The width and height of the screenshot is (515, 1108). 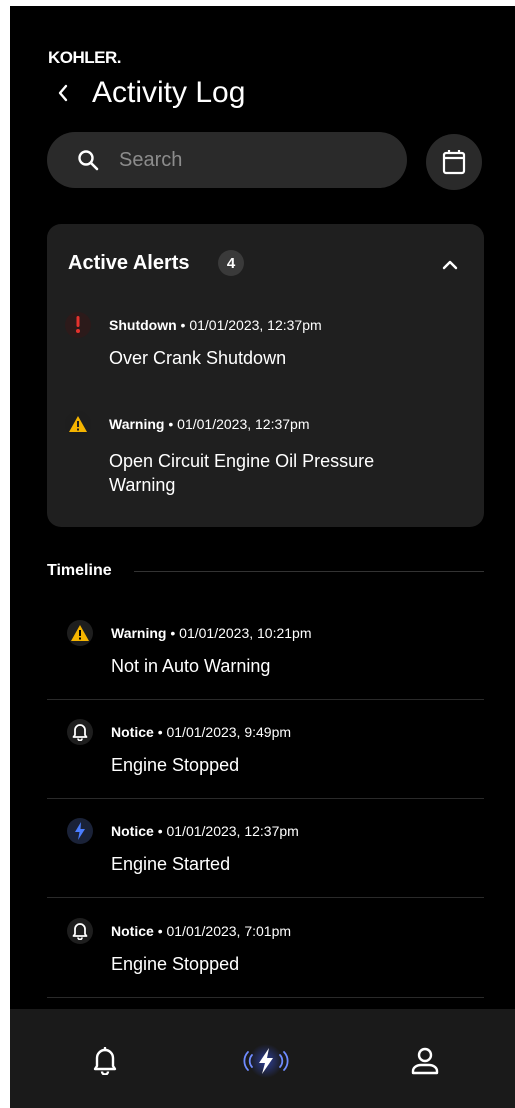 I want to click on page-title: Activity Log, so click(x=169, y=92).